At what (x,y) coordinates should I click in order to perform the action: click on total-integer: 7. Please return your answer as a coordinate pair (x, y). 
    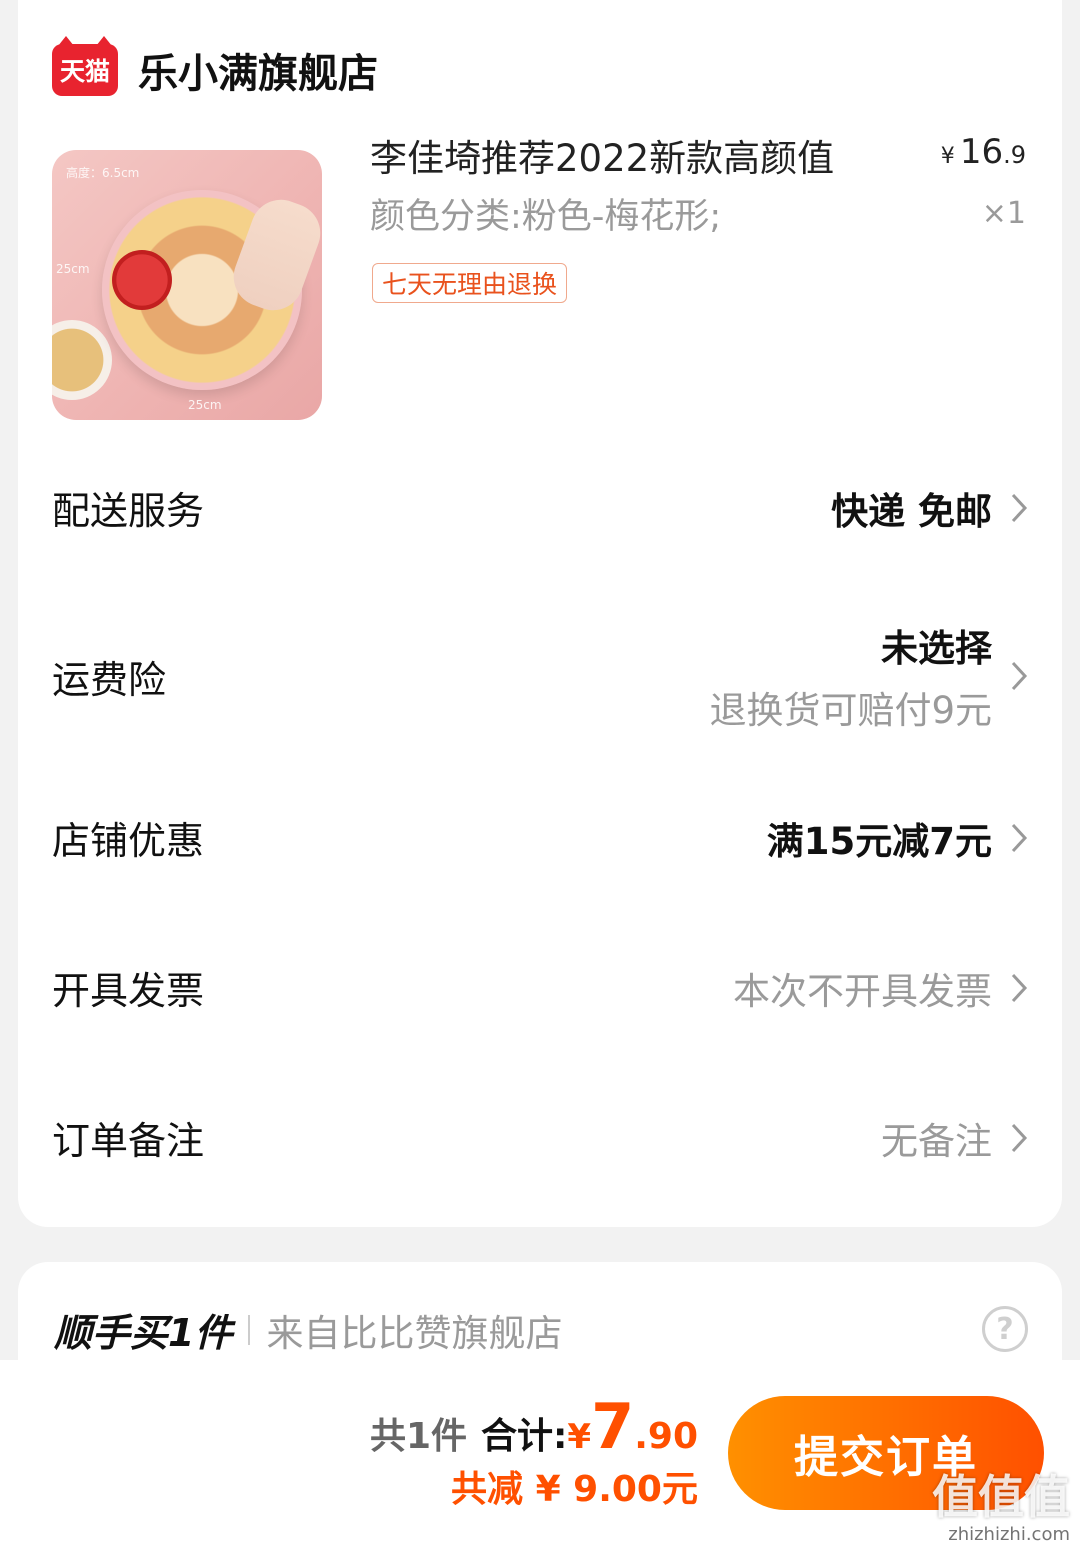
    Looking at the image, I should click on (613, 1426).